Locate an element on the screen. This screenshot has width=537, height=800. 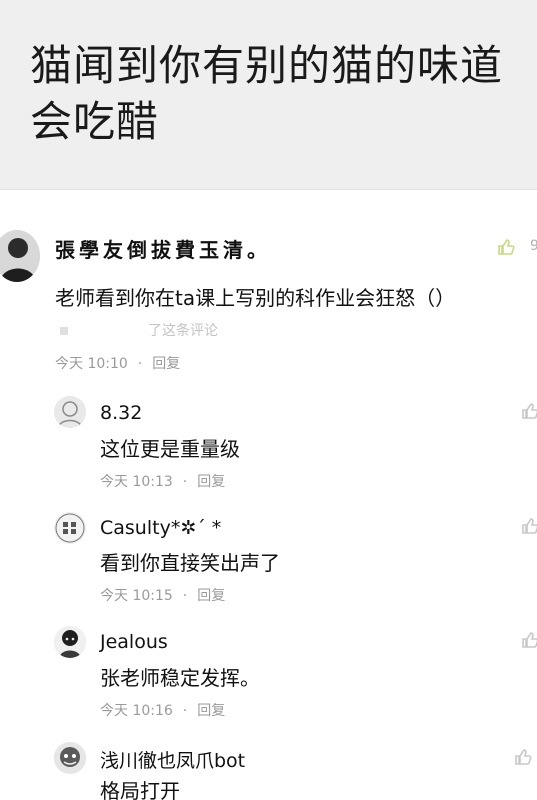
liked-note: 了这条评论 is located at coordinates (139, 330).